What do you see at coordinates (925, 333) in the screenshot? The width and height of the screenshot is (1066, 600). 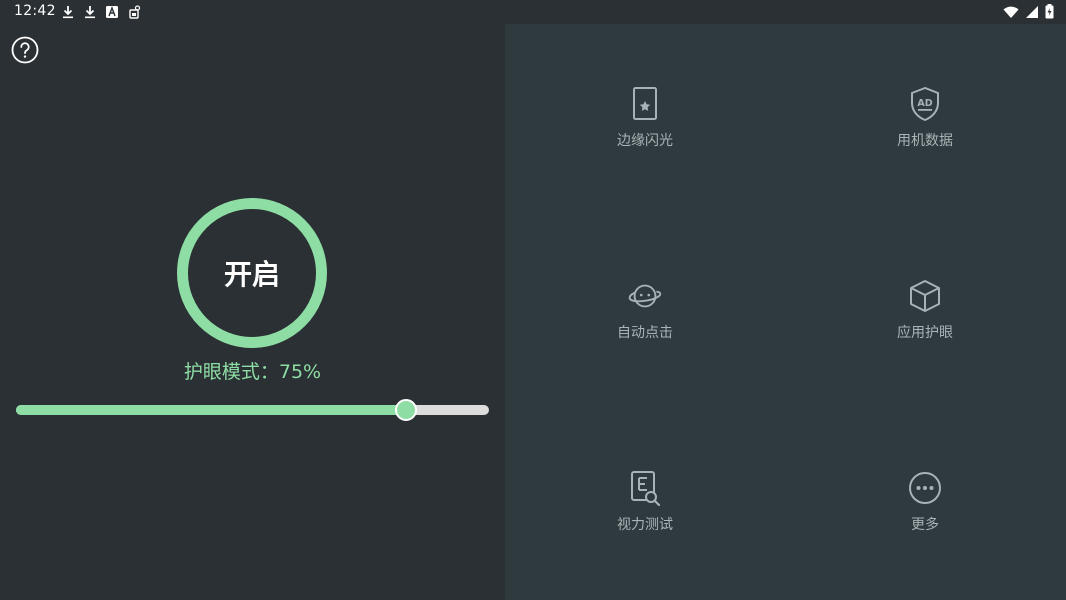 I see `feature-label: 应用护眼` at bounding box center [925, 333].